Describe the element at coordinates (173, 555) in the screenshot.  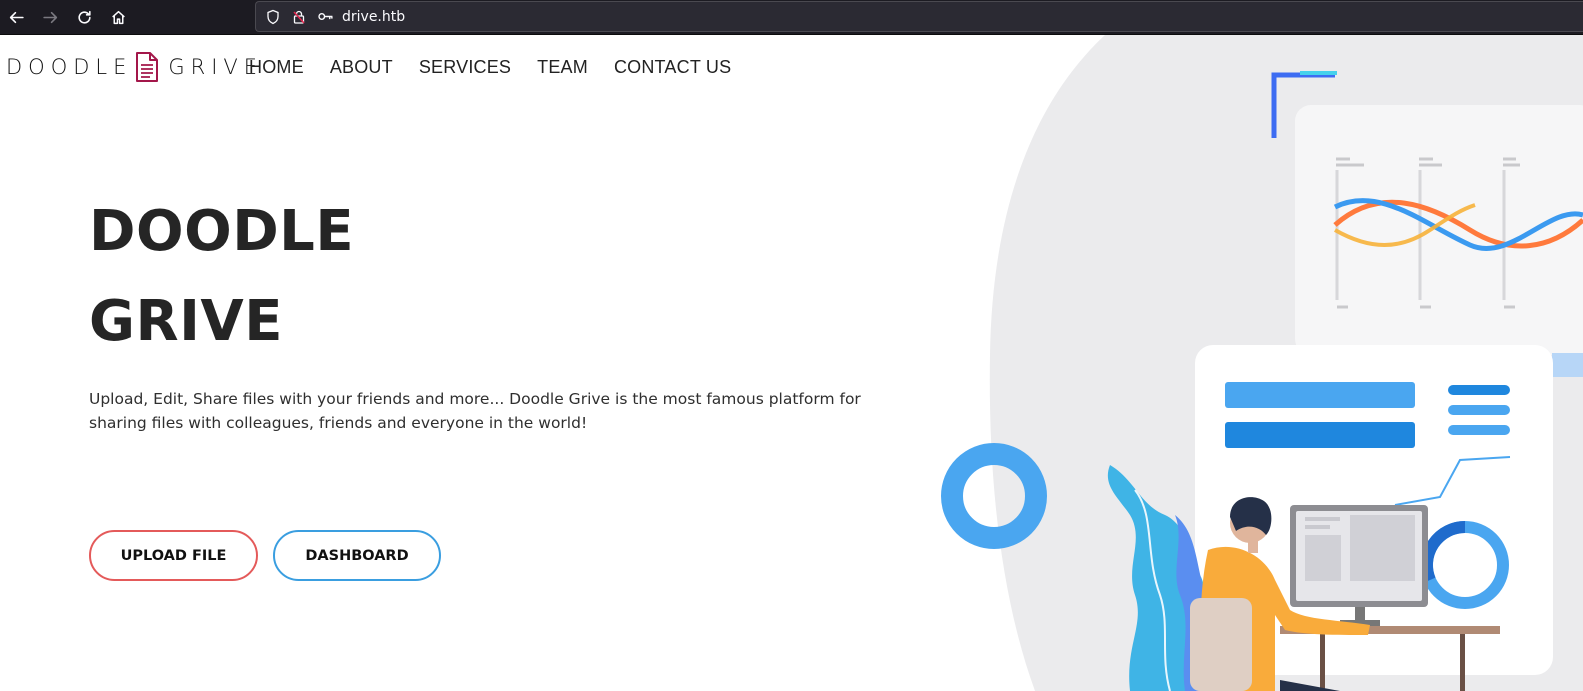
I see `upload-file-button: UPLOAD FILE` at that location.